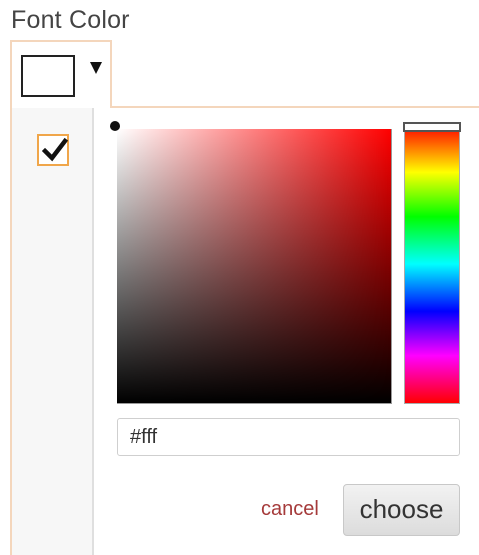 Image resolution: width=479 pixels, height=555 pixels. Describe the element at coordinates (290, 509) in the screenshot. I see `cancel-link: cancel` at that location.